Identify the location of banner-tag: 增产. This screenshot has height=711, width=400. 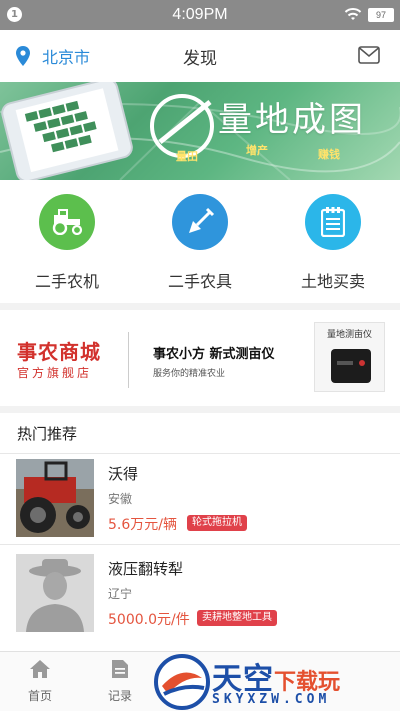
(257, 150).